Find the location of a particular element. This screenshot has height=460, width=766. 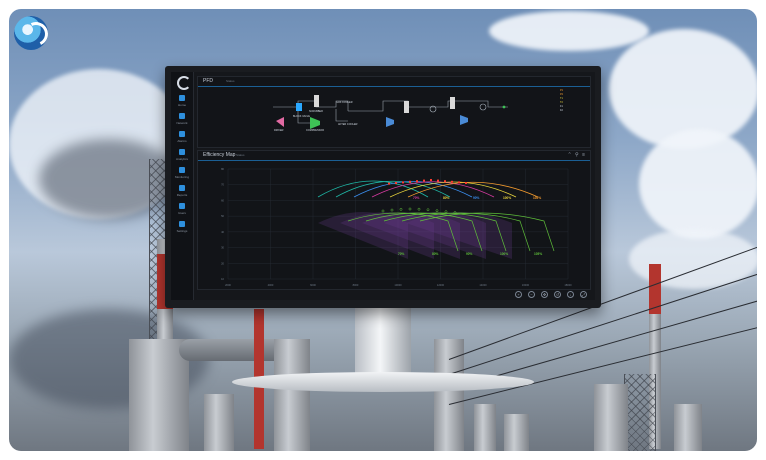

legend-item: F1 is located at coordinates (561, 106).